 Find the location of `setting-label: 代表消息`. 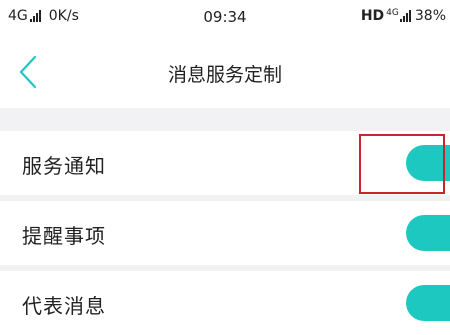

setting-label: 代表消息 is located at coordinates (64, 306).